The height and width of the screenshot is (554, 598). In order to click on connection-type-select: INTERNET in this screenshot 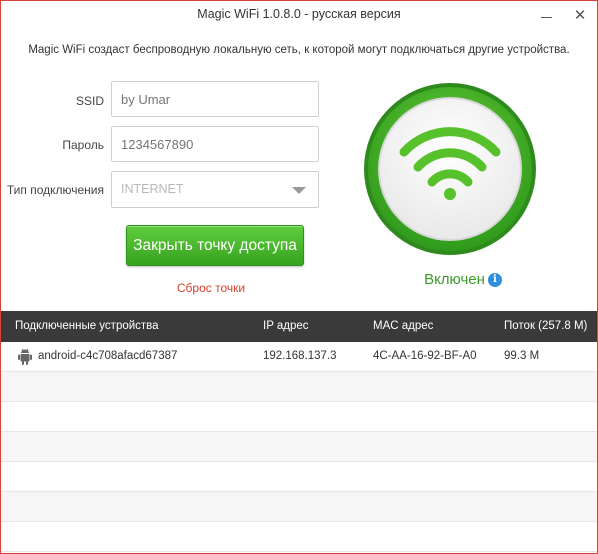, I will do `click(215, 189)`.